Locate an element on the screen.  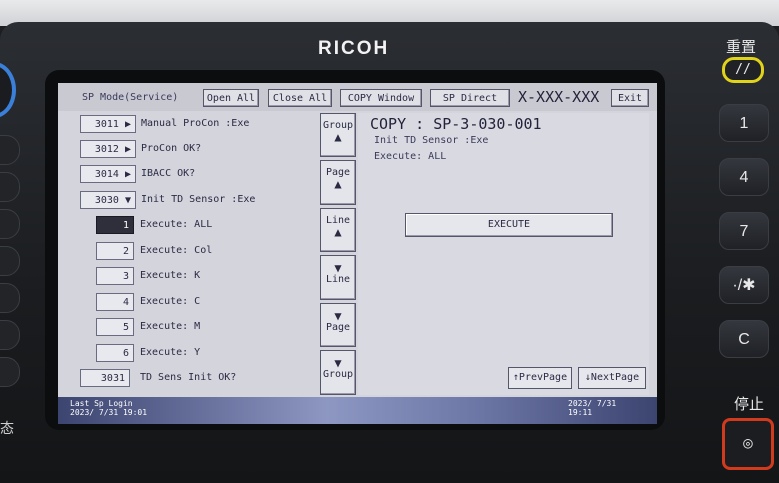
list-item: 1 Execute: ALL is located at coordinates (199, 226).